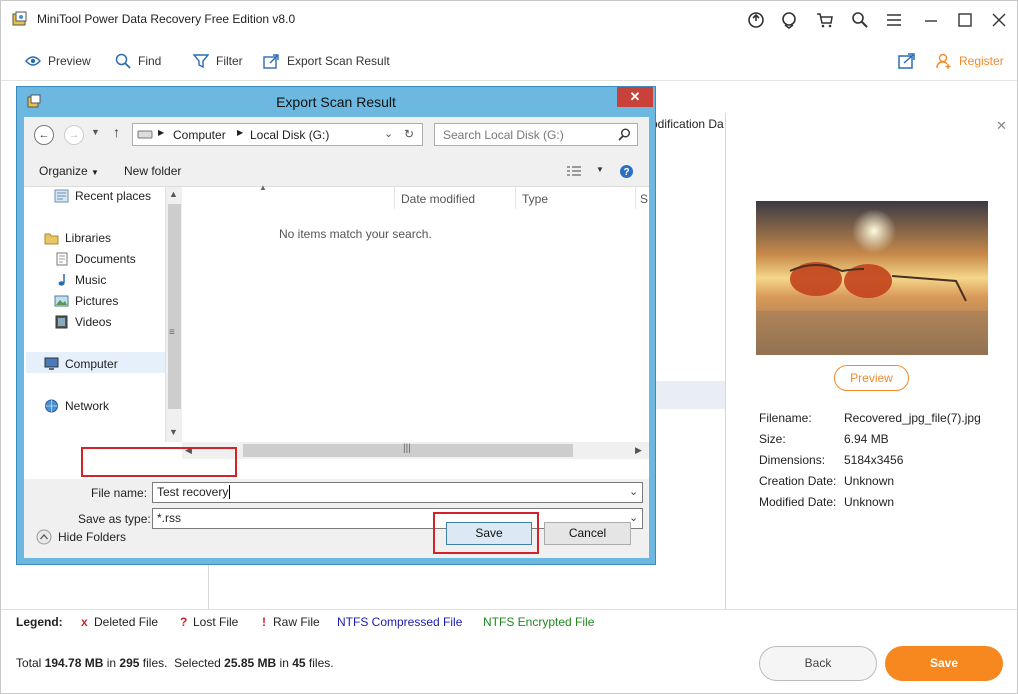  Describe the element at coordinates (44, 135) in the screenshot. I see `back-arrow-icon: ←` at that location.